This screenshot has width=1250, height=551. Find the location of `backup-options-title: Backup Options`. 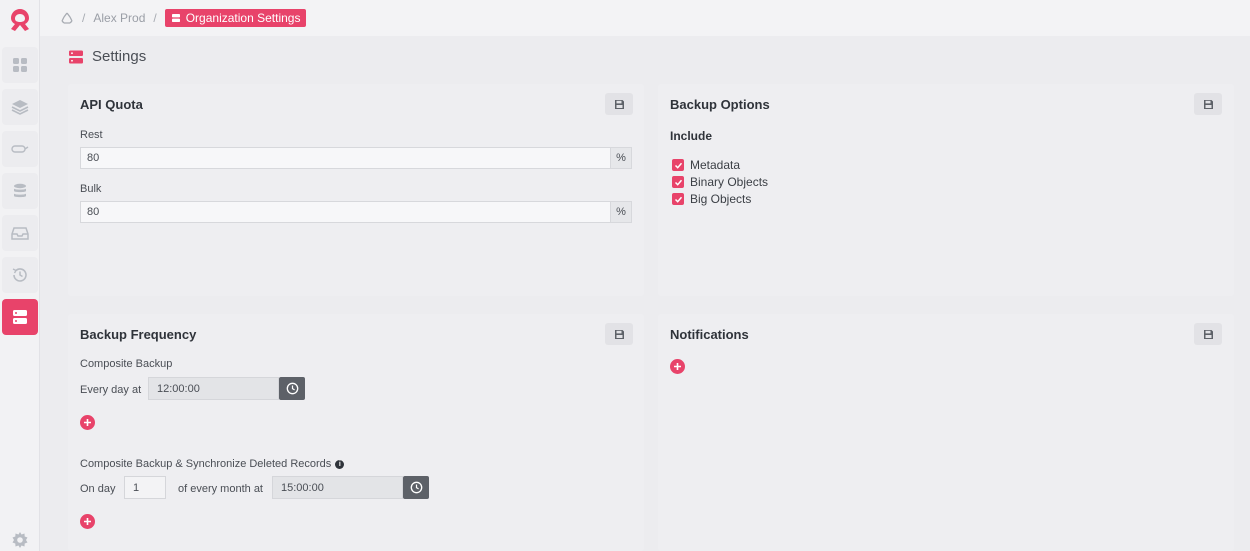

backup-options-title: Backup Options is located at coordinates (720, 104).